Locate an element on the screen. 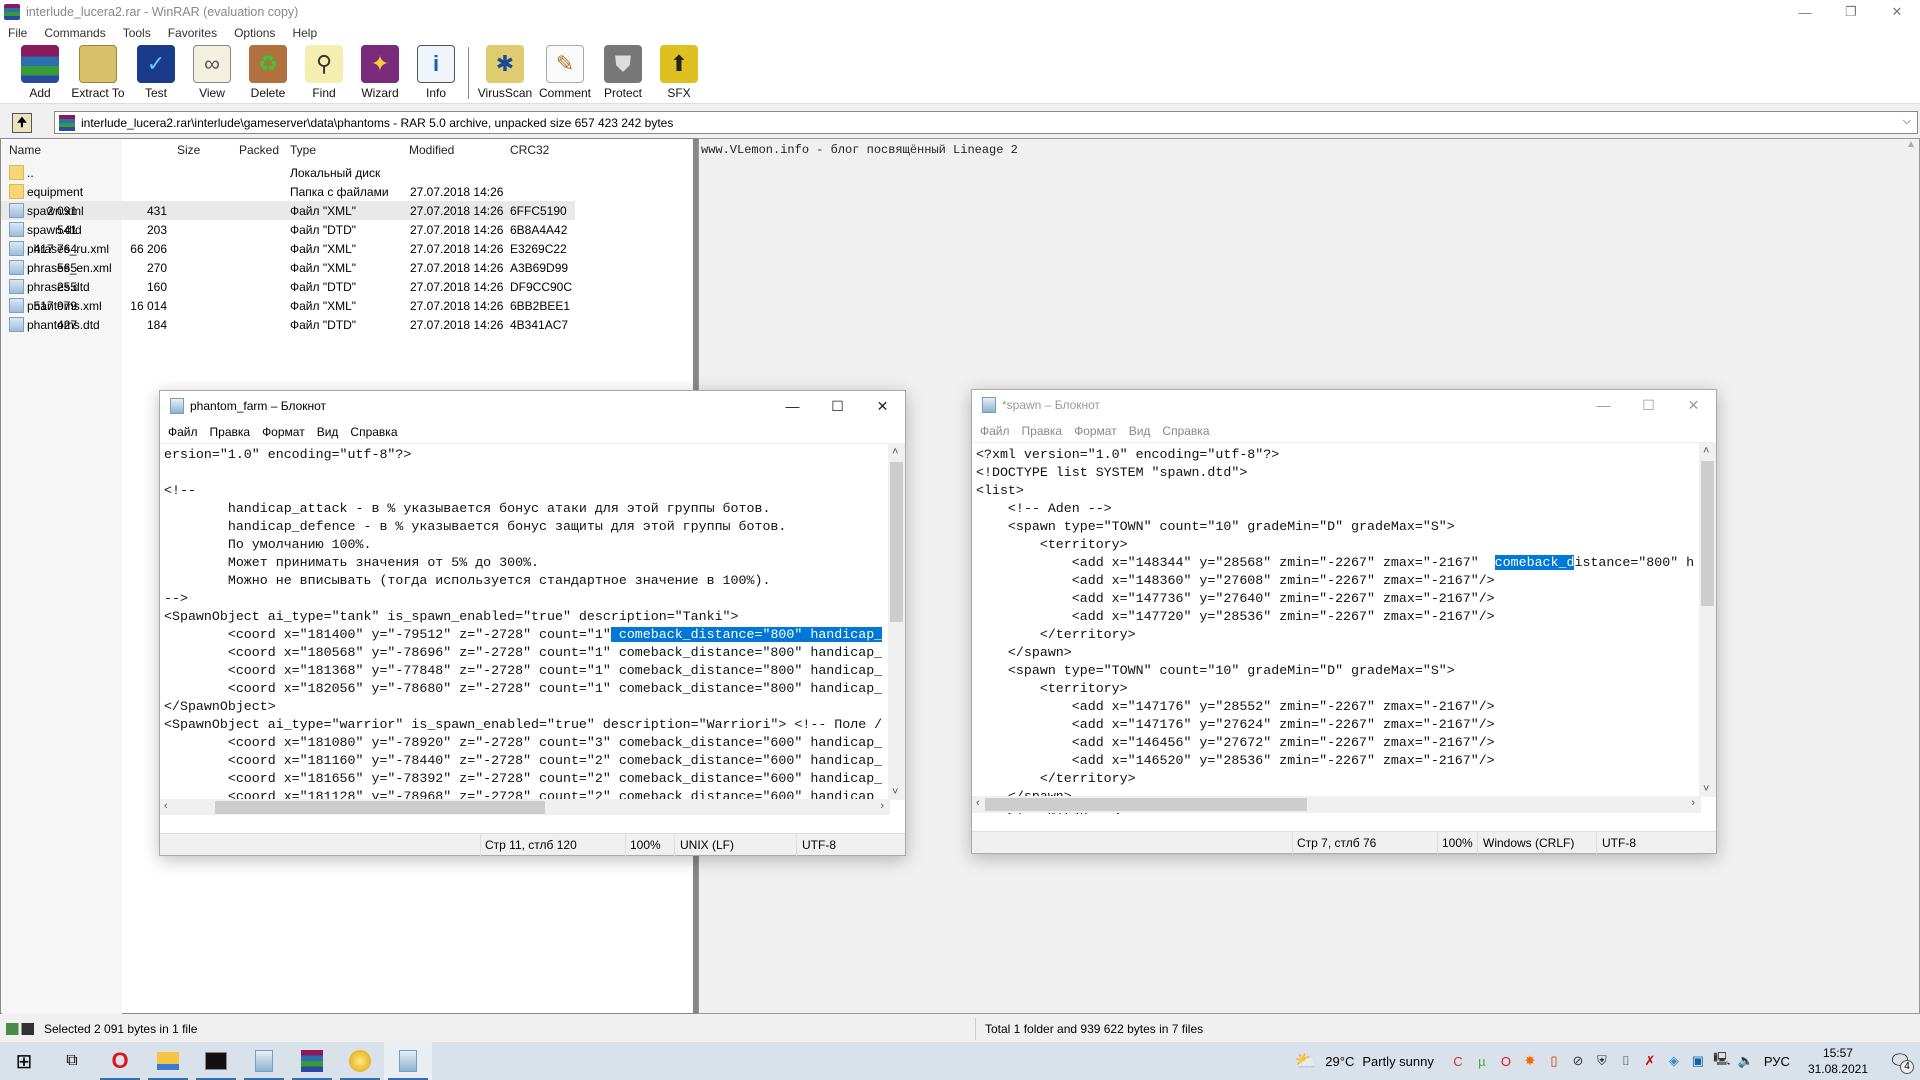  column-header-size: Size is located at coordinates (188, 150).